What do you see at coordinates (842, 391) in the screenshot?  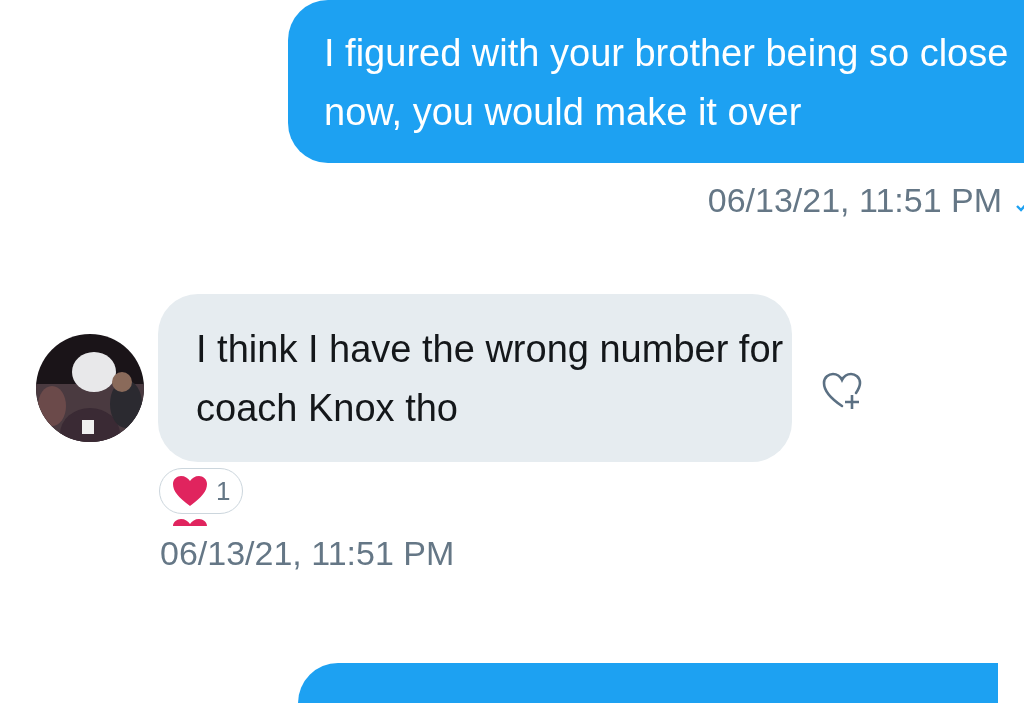 I see `add-reaction-icon` at bounding box center [842, 391].